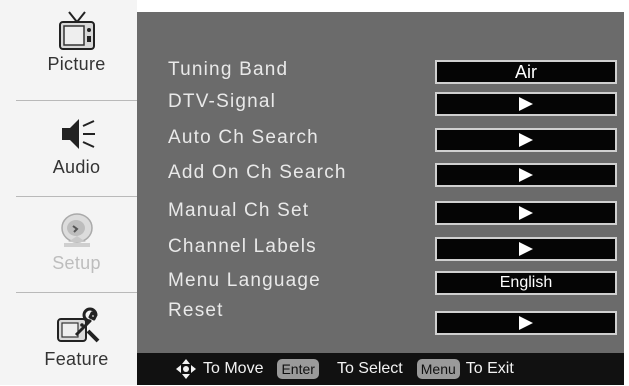 This screenshot has height=386, width=629. What do you see at coordinates (239, 210) in the screenshot?
I see `menu-item-label: Manual Ch Set` at bounding box center [239, 210].